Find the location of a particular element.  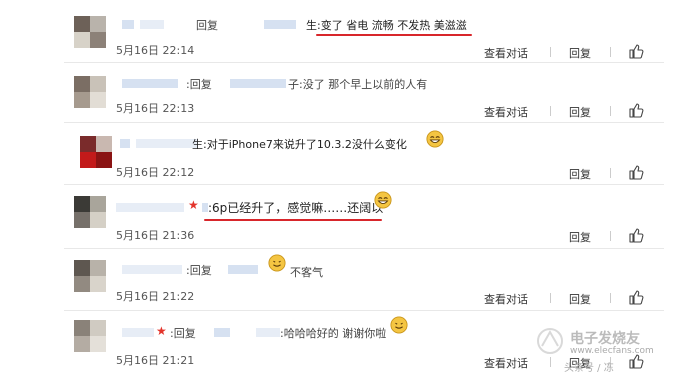

site-logo-icon is located at coordinates (550, 341).